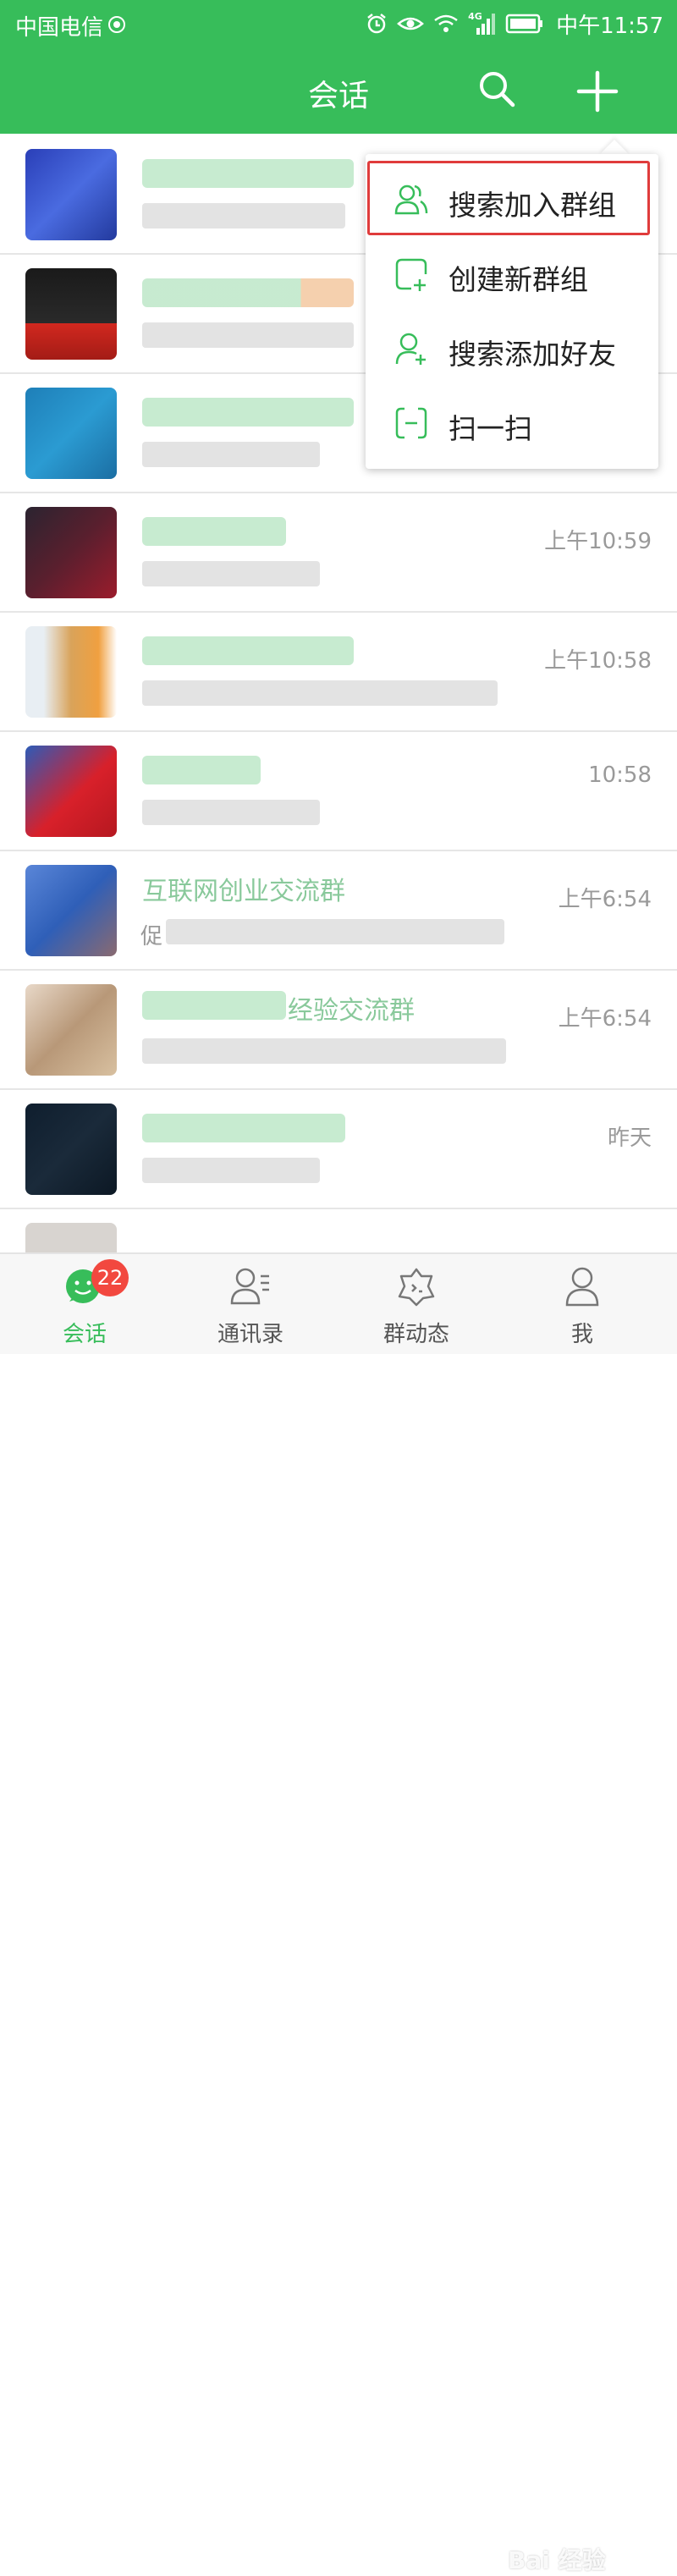 The height and width of the screenshot is (2576, 677). What do you see at coordinates (84, 1334) in the screenshot?
I see `tab-label: 会话` at bounding box center [84, 1334].